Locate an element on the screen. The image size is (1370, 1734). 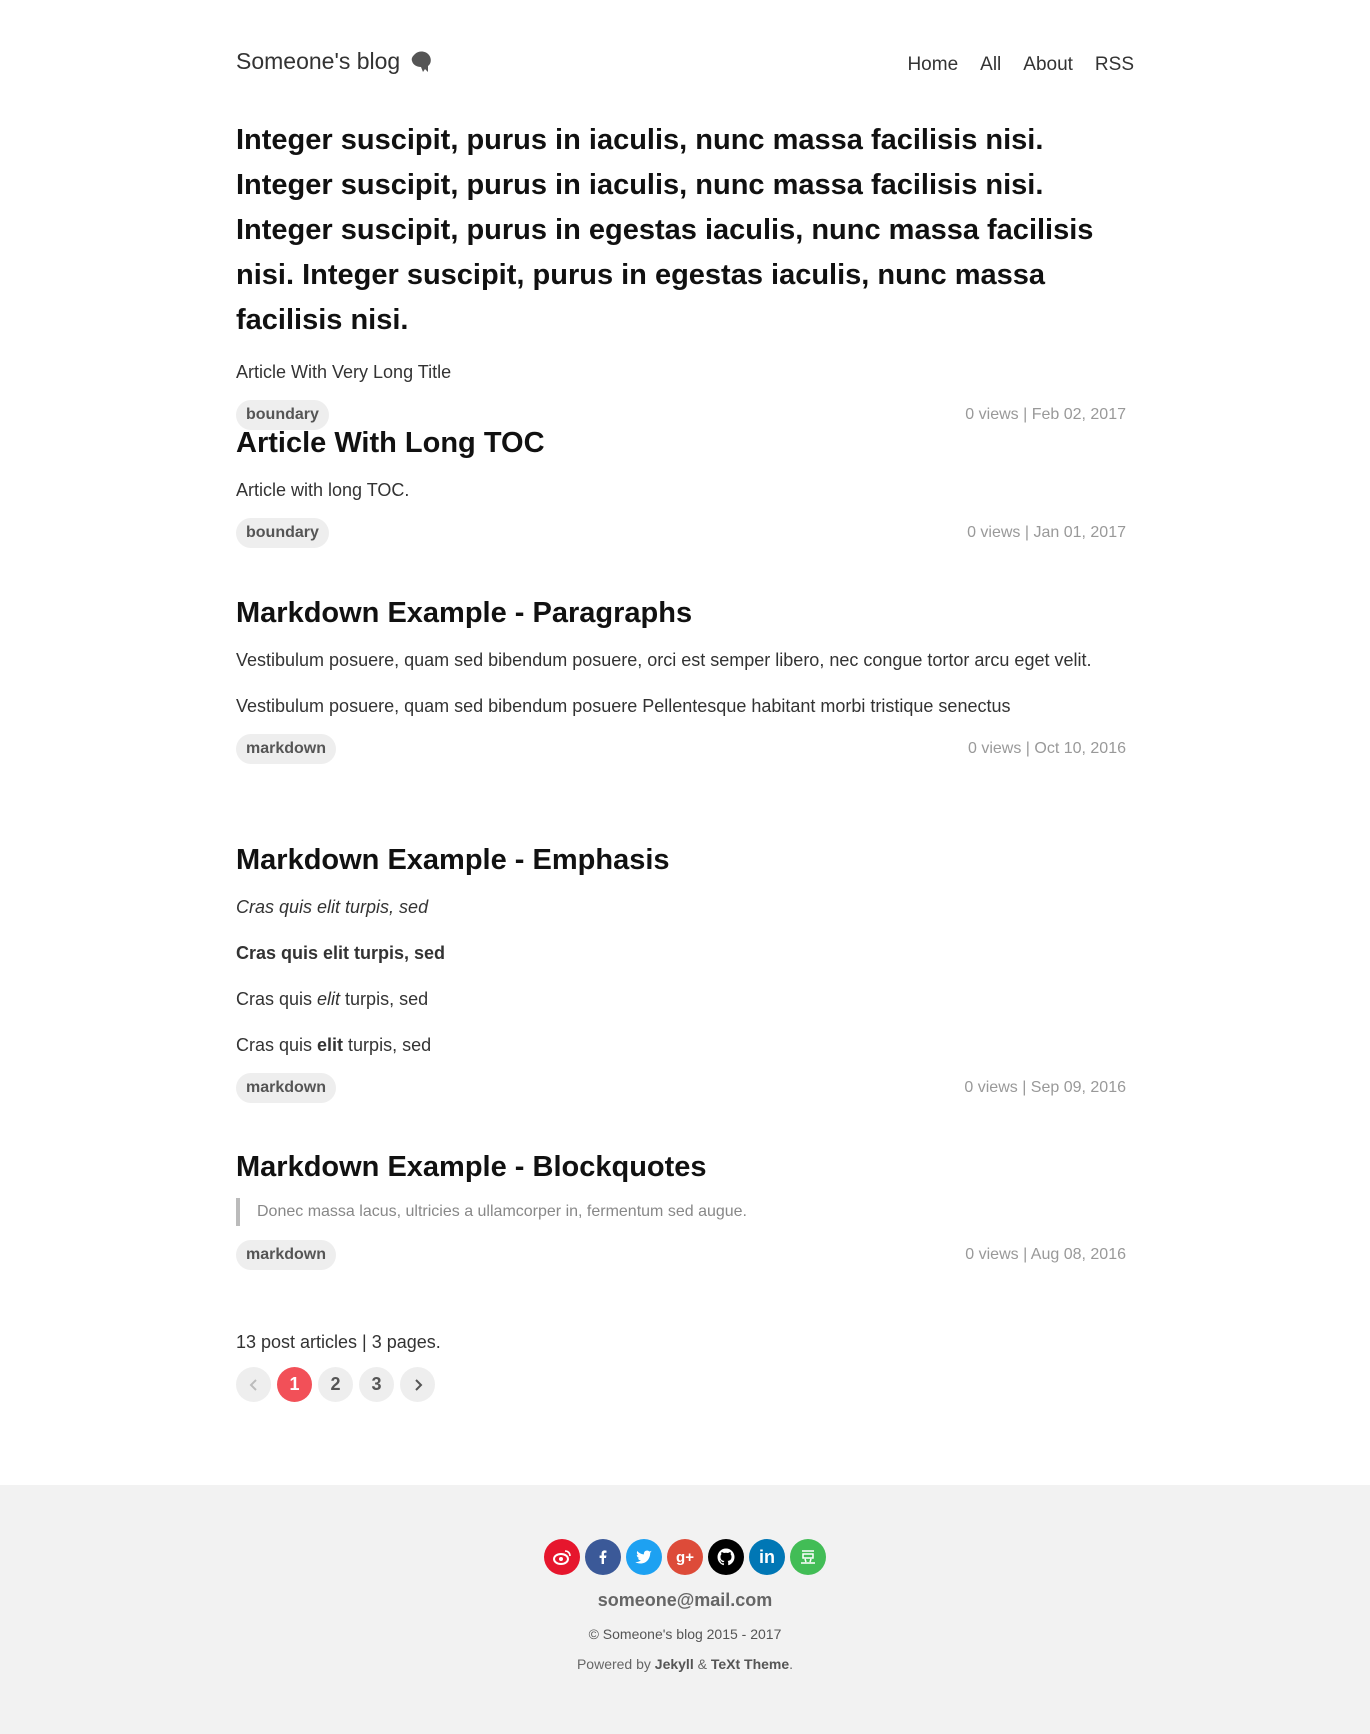
linkedin-glyph: in is located at coordinates (767, 1556).